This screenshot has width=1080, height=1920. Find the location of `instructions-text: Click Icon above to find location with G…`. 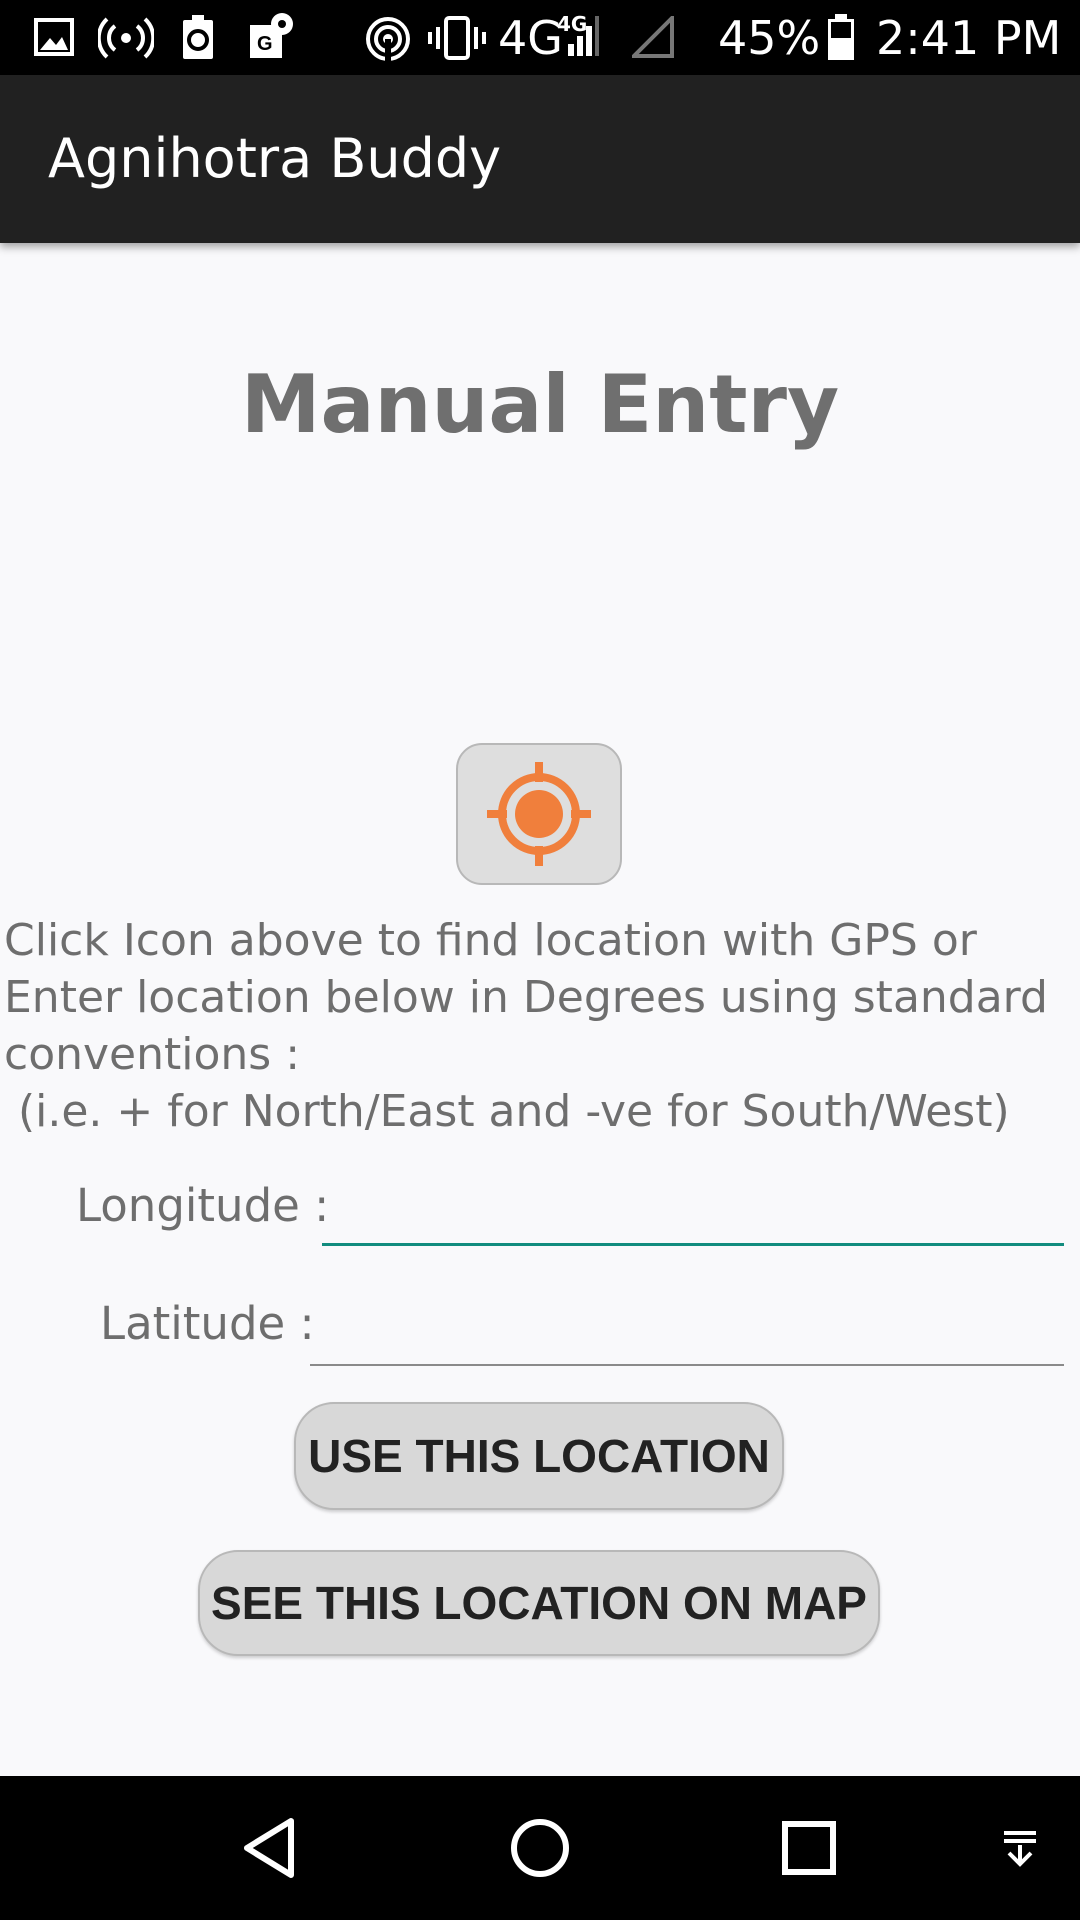

instructions-text: Click Icon above to find location with G… is located at coordinates (539, 1026).